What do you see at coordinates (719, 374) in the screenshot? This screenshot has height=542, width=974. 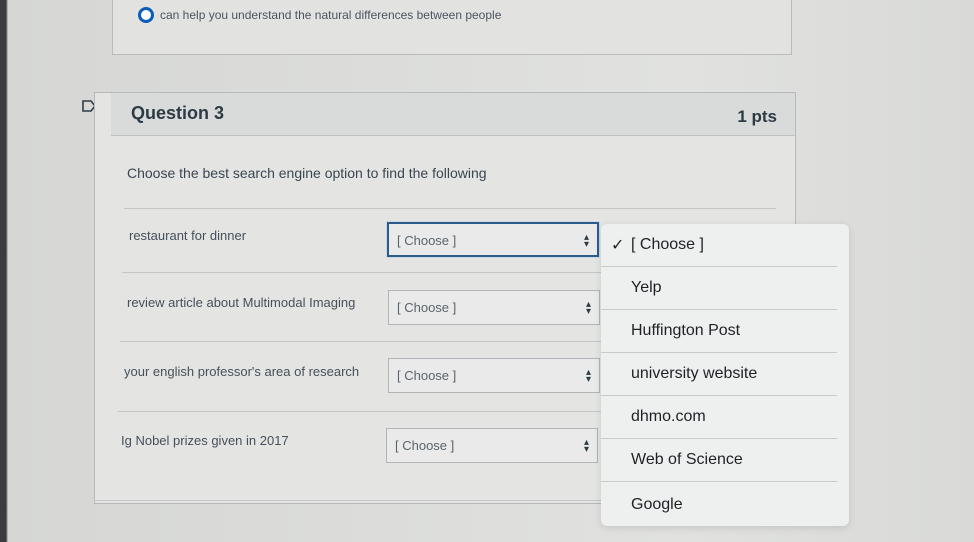 I see `dropdown-option: university website` at bounding box center [719, 374].